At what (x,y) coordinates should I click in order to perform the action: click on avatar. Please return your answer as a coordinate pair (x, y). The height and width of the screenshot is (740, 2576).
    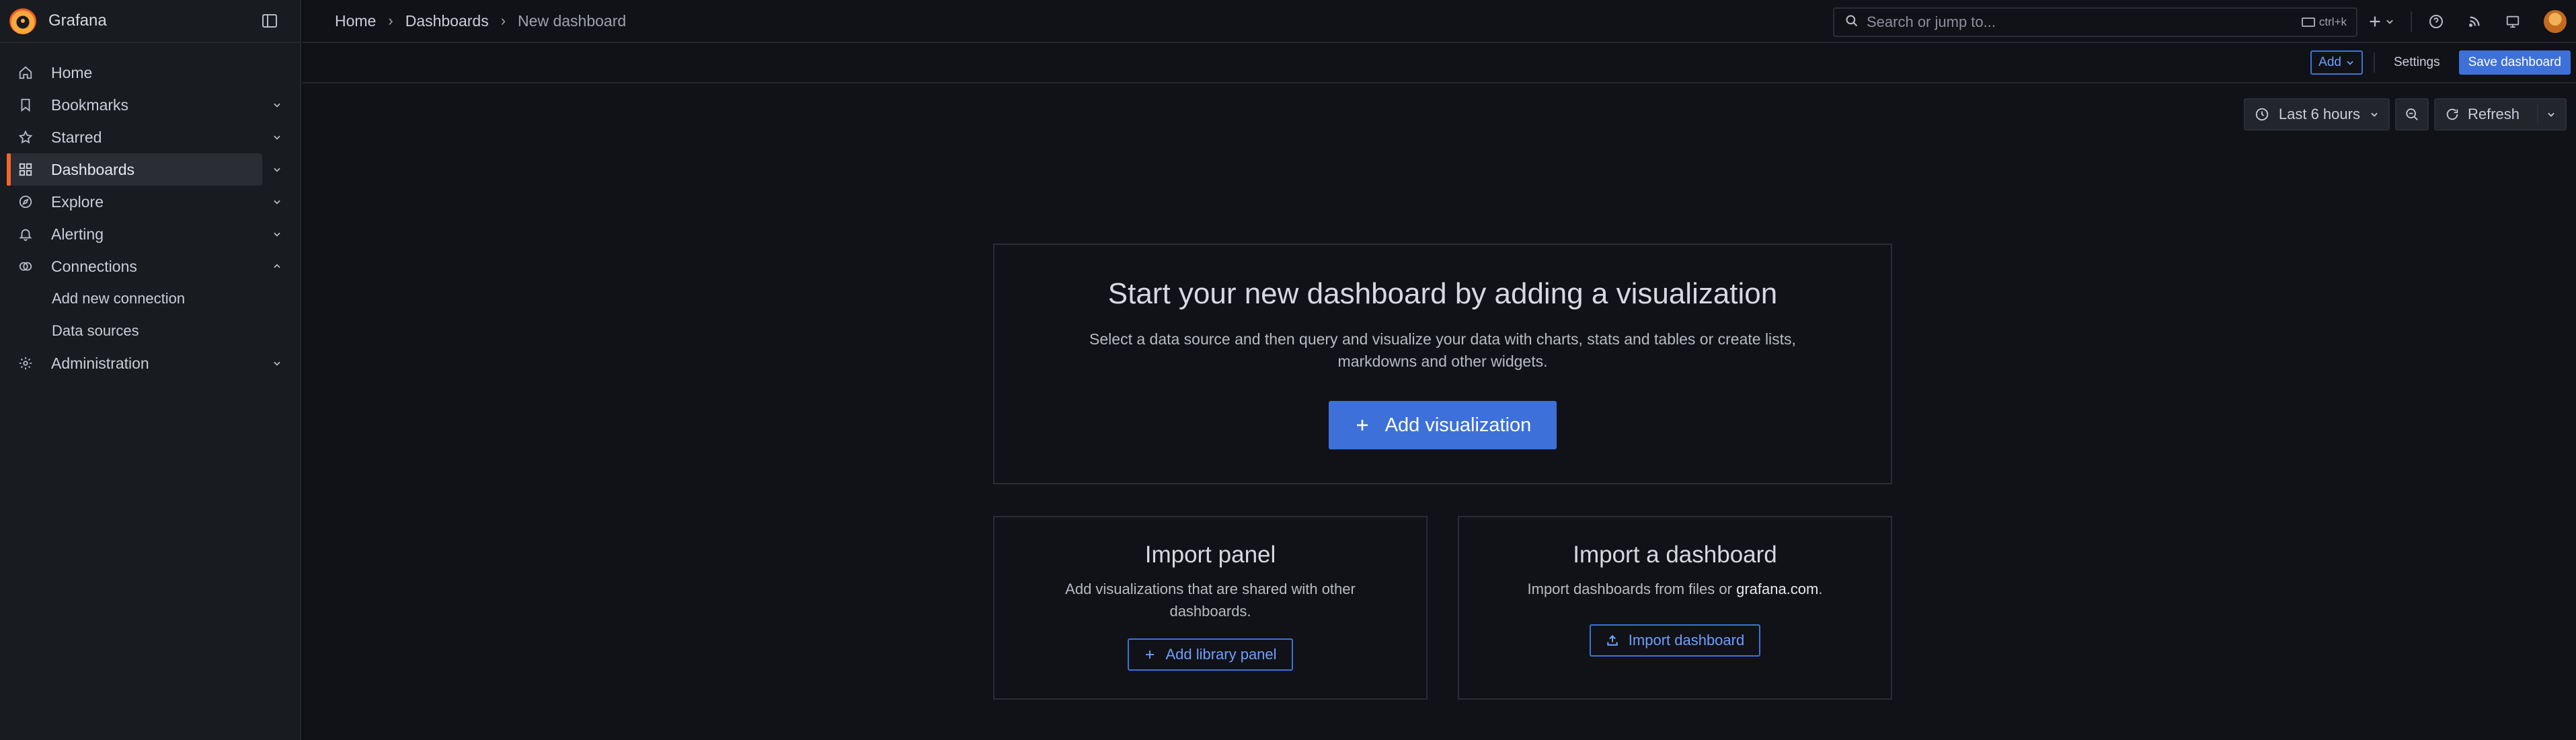
    Looking at the image, I should click on (2556, 21).